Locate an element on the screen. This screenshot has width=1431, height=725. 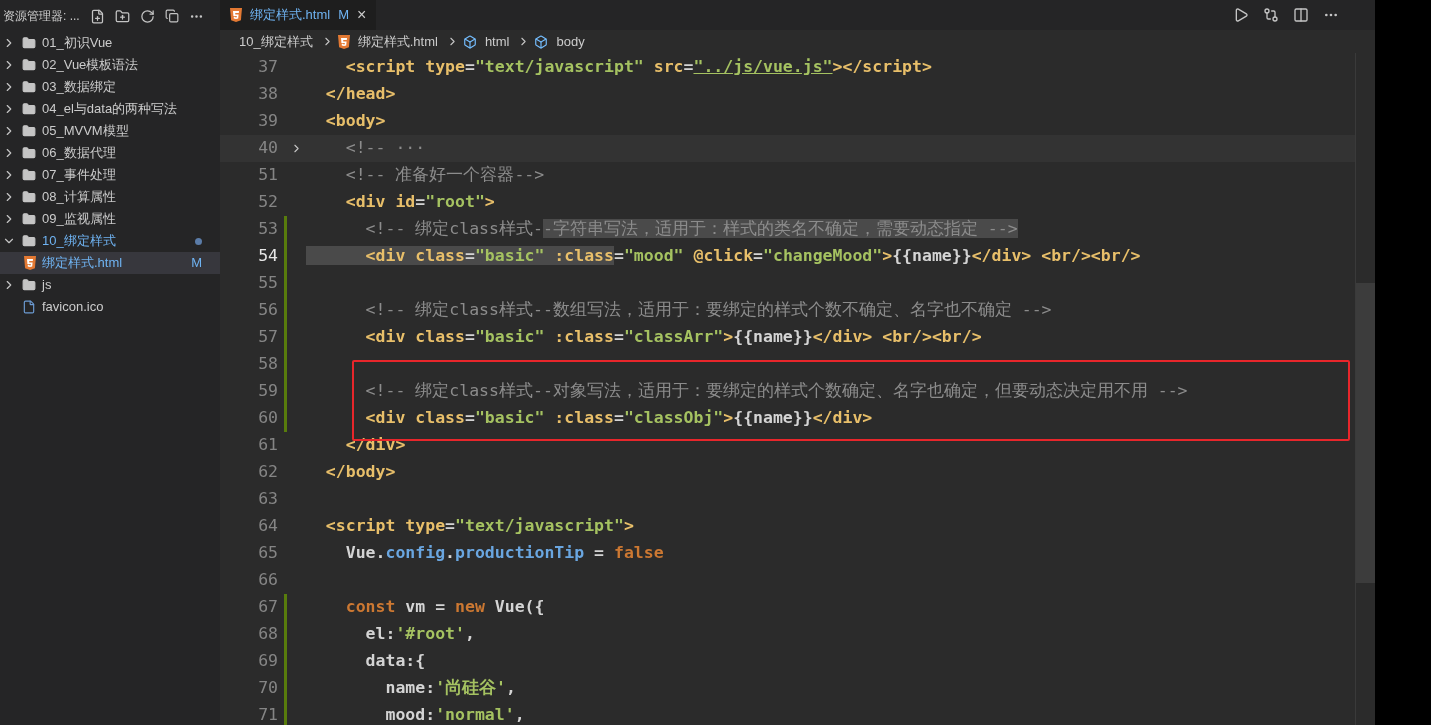
file-icon is located at coordinates (29, 307).